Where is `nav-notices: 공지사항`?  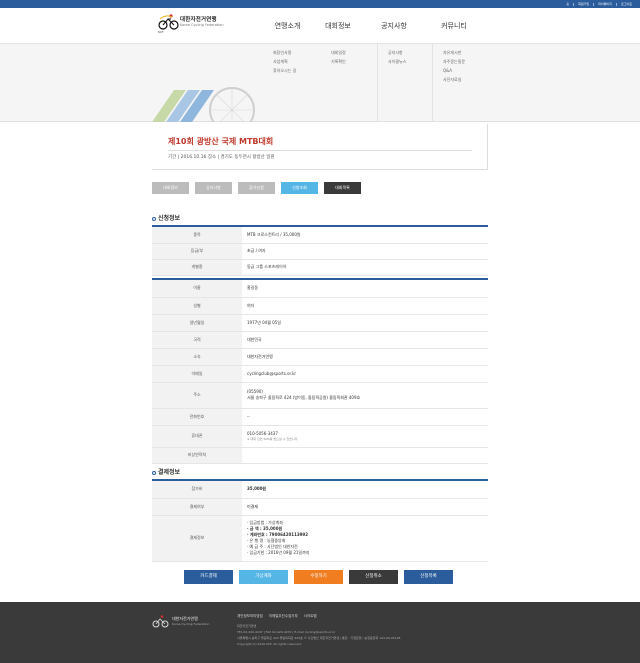
nav-notices: 공지사항 is located at coordinates (394, 26).